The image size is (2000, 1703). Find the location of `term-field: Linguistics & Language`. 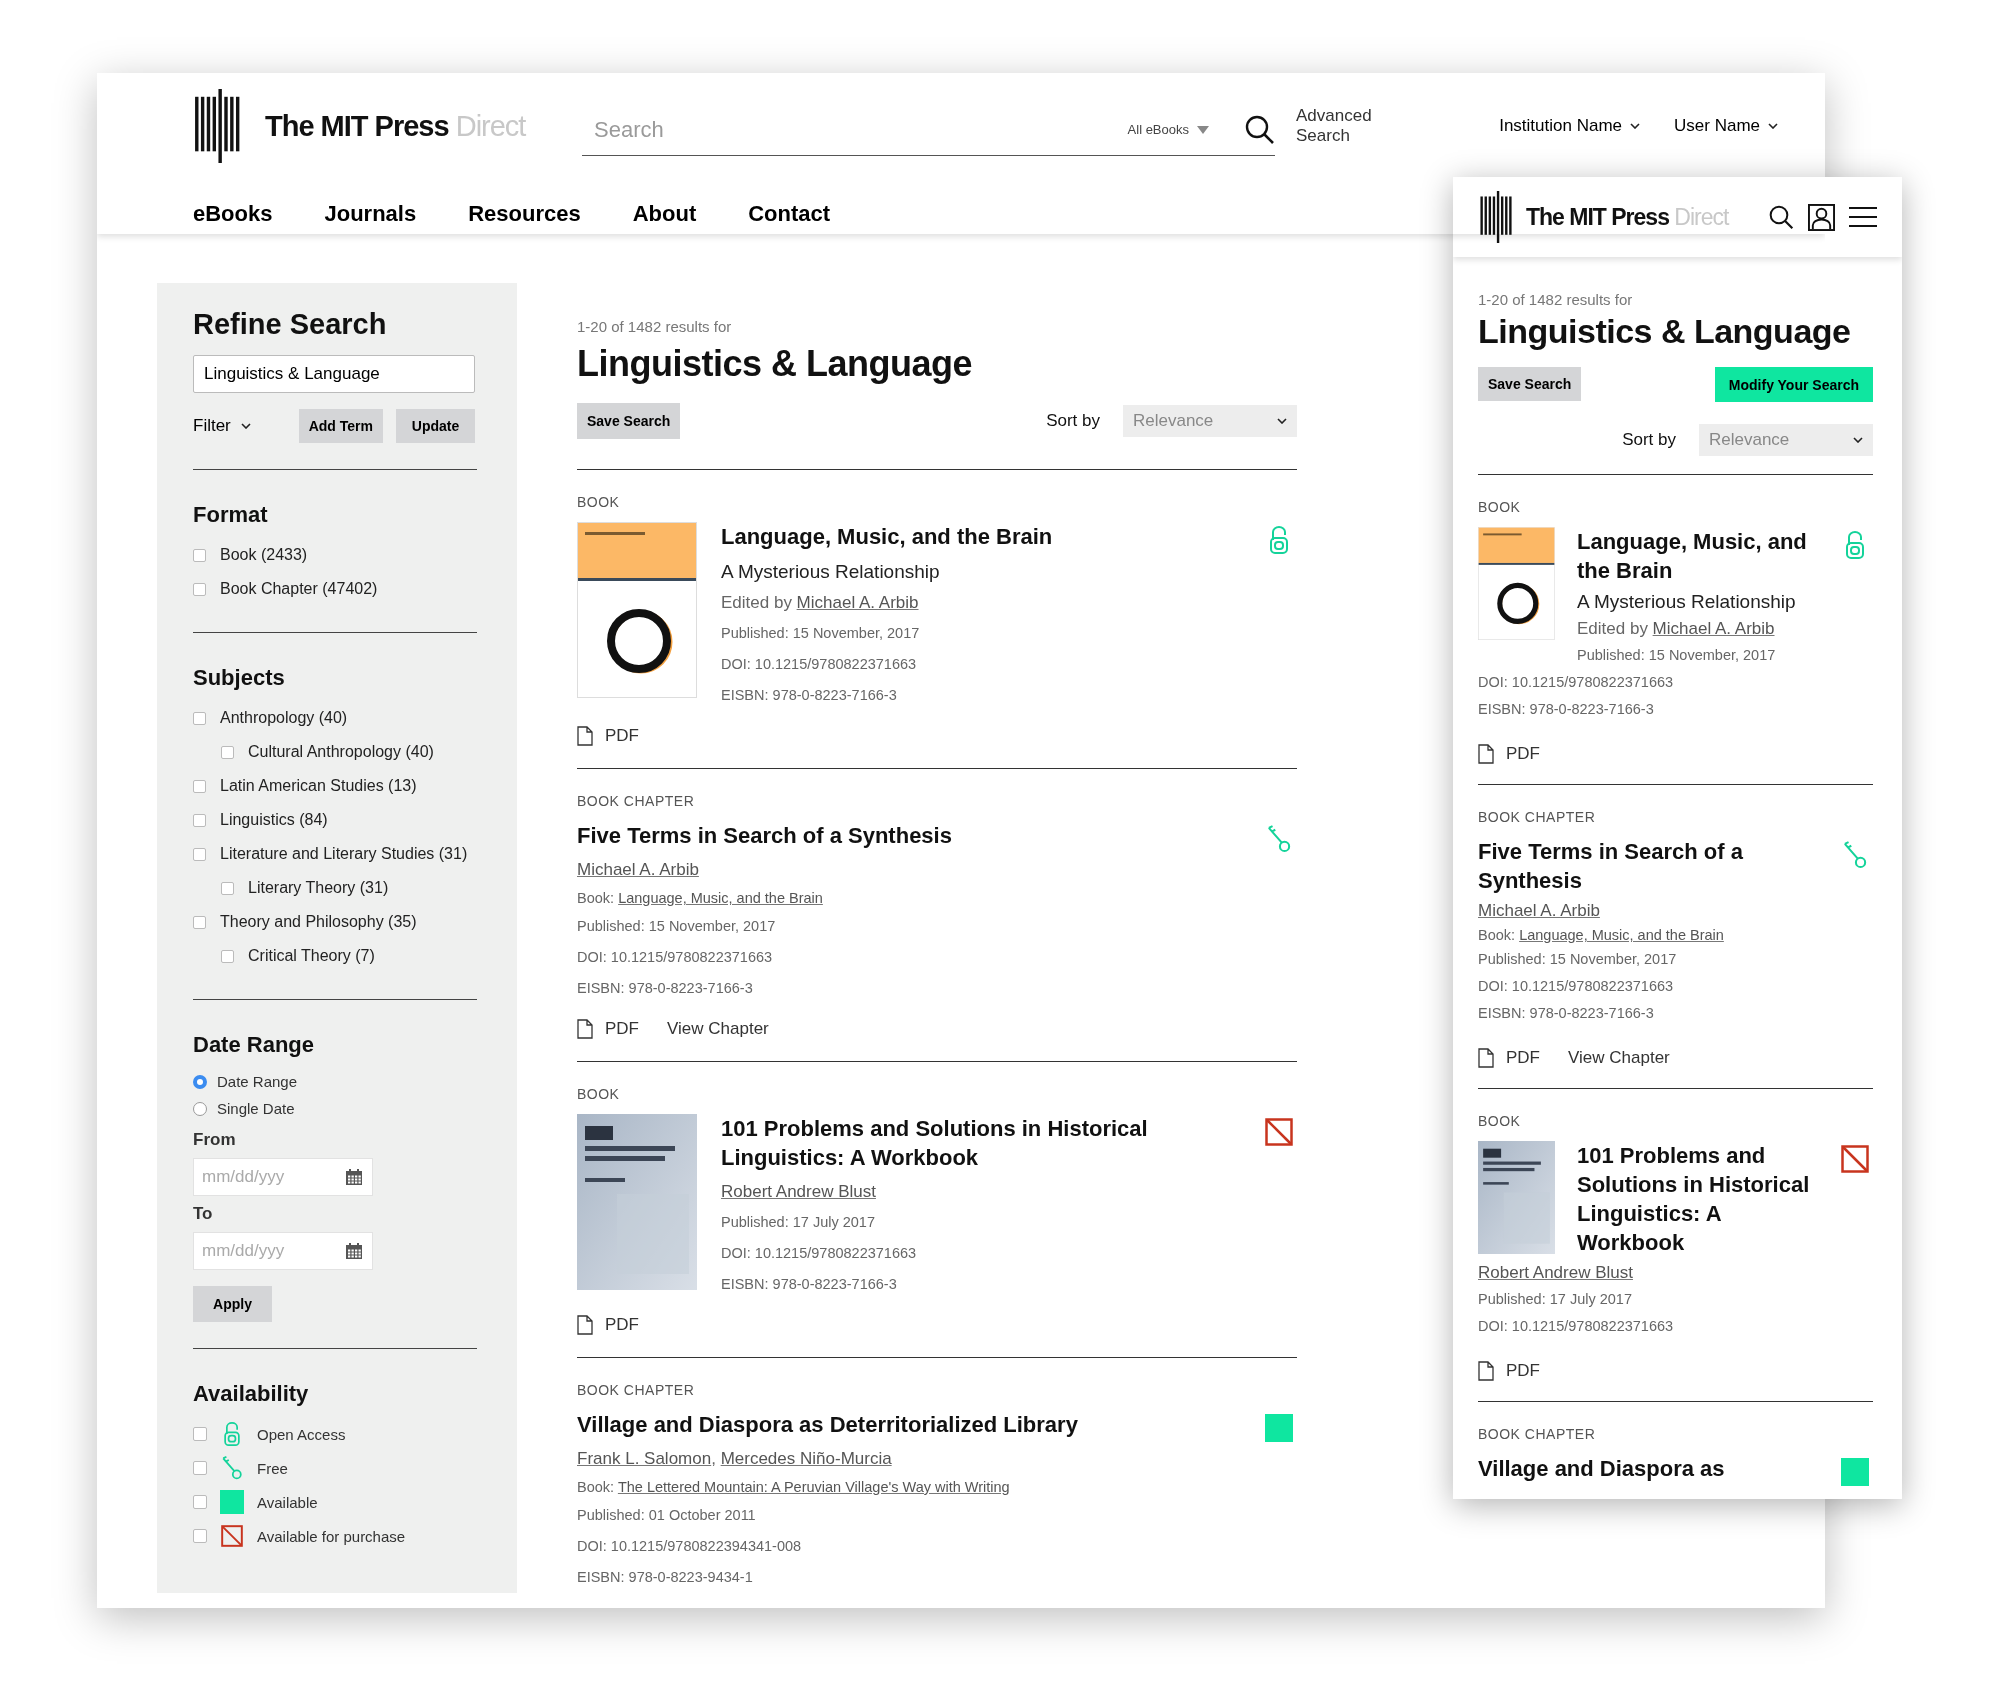

term-field: Linguistics & Language is located at coordinates (334, 374).